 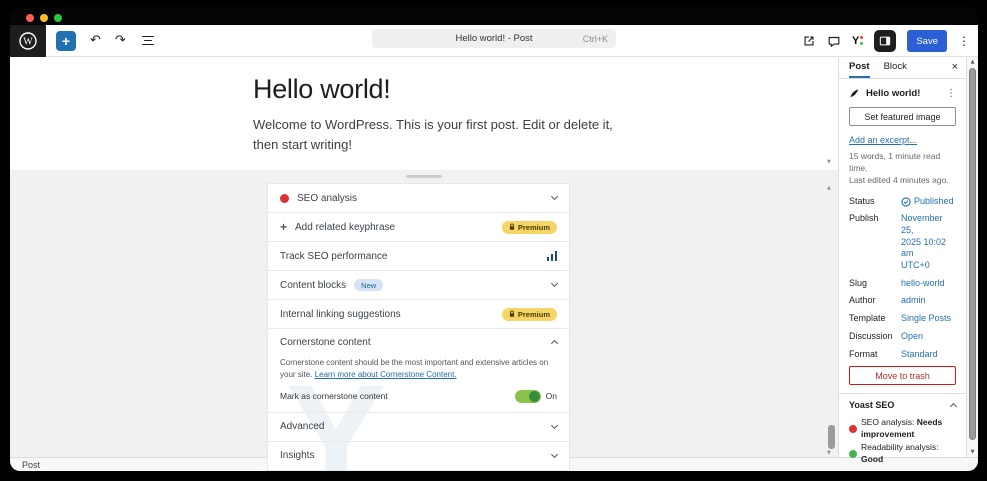 What do you see at coordinates (31, 465) in the screenshot?
I see `breadcrumb: Post` at bounding box center [31, 465].